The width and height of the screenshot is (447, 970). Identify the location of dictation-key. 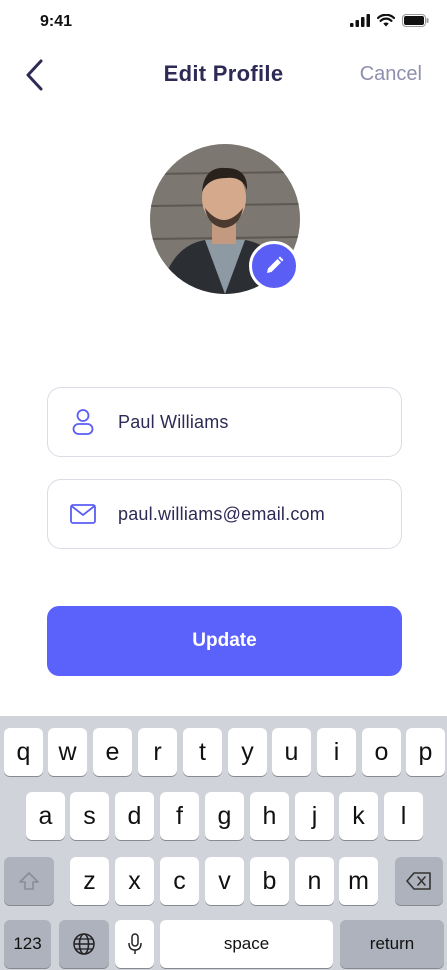
(134, 944).